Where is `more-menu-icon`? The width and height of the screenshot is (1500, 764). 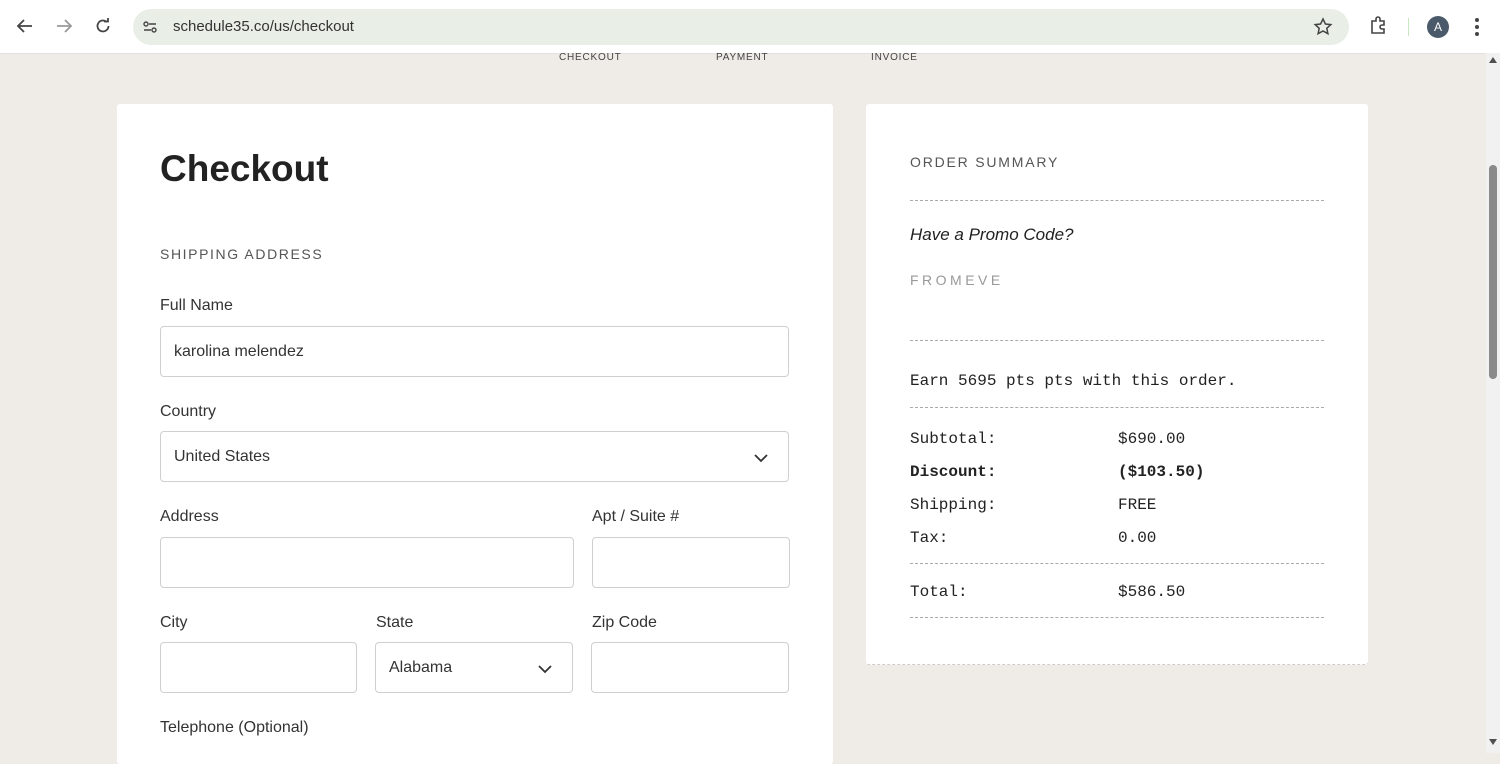
more-menu-icon is located at coordinates (1477, 27).